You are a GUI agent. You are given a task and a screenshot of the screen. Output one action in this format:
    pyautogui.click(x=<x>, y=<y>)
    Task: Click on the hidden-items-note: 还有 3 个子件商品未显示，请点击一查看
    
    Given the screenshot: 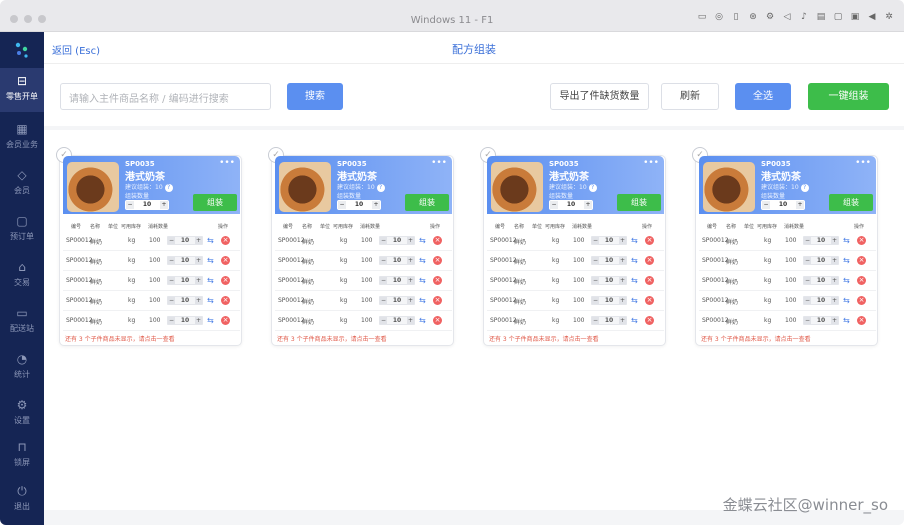 What is the action you would take?
    pyautogui.click(x=332, y=338)
    